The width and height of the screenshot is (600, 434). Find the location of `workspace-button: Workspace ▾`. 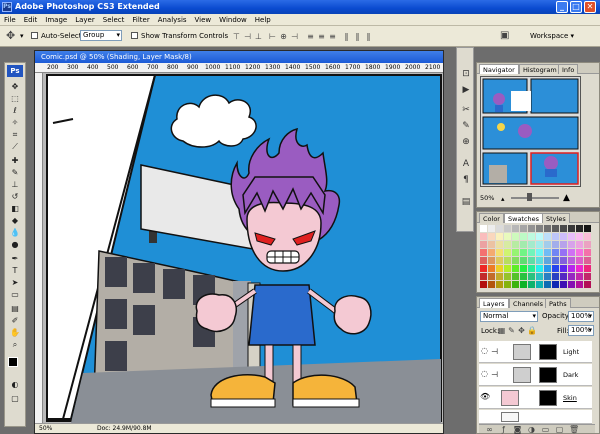

workspace-button: Workspace ▾ is located at coordinates (552, 36).